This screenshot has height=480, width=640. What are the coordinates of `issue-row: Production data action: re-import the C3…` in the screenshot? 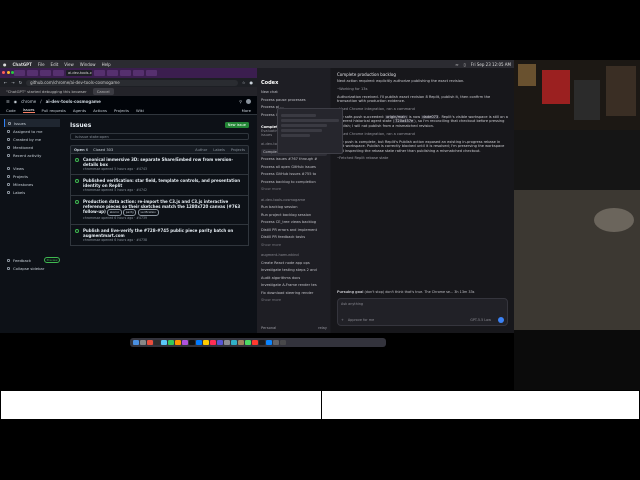 It's located at (159, 210).